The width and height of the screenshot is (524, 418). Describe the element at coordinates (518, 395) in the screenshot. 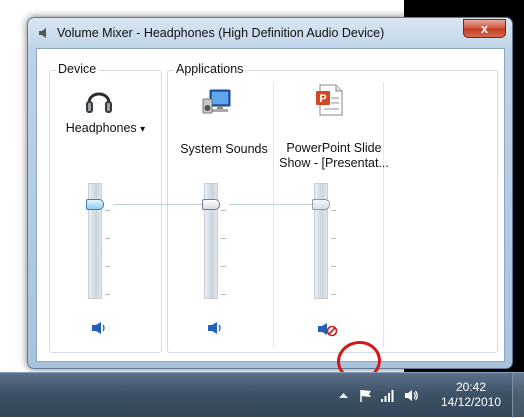

I see `show-desktop-button` at that location.